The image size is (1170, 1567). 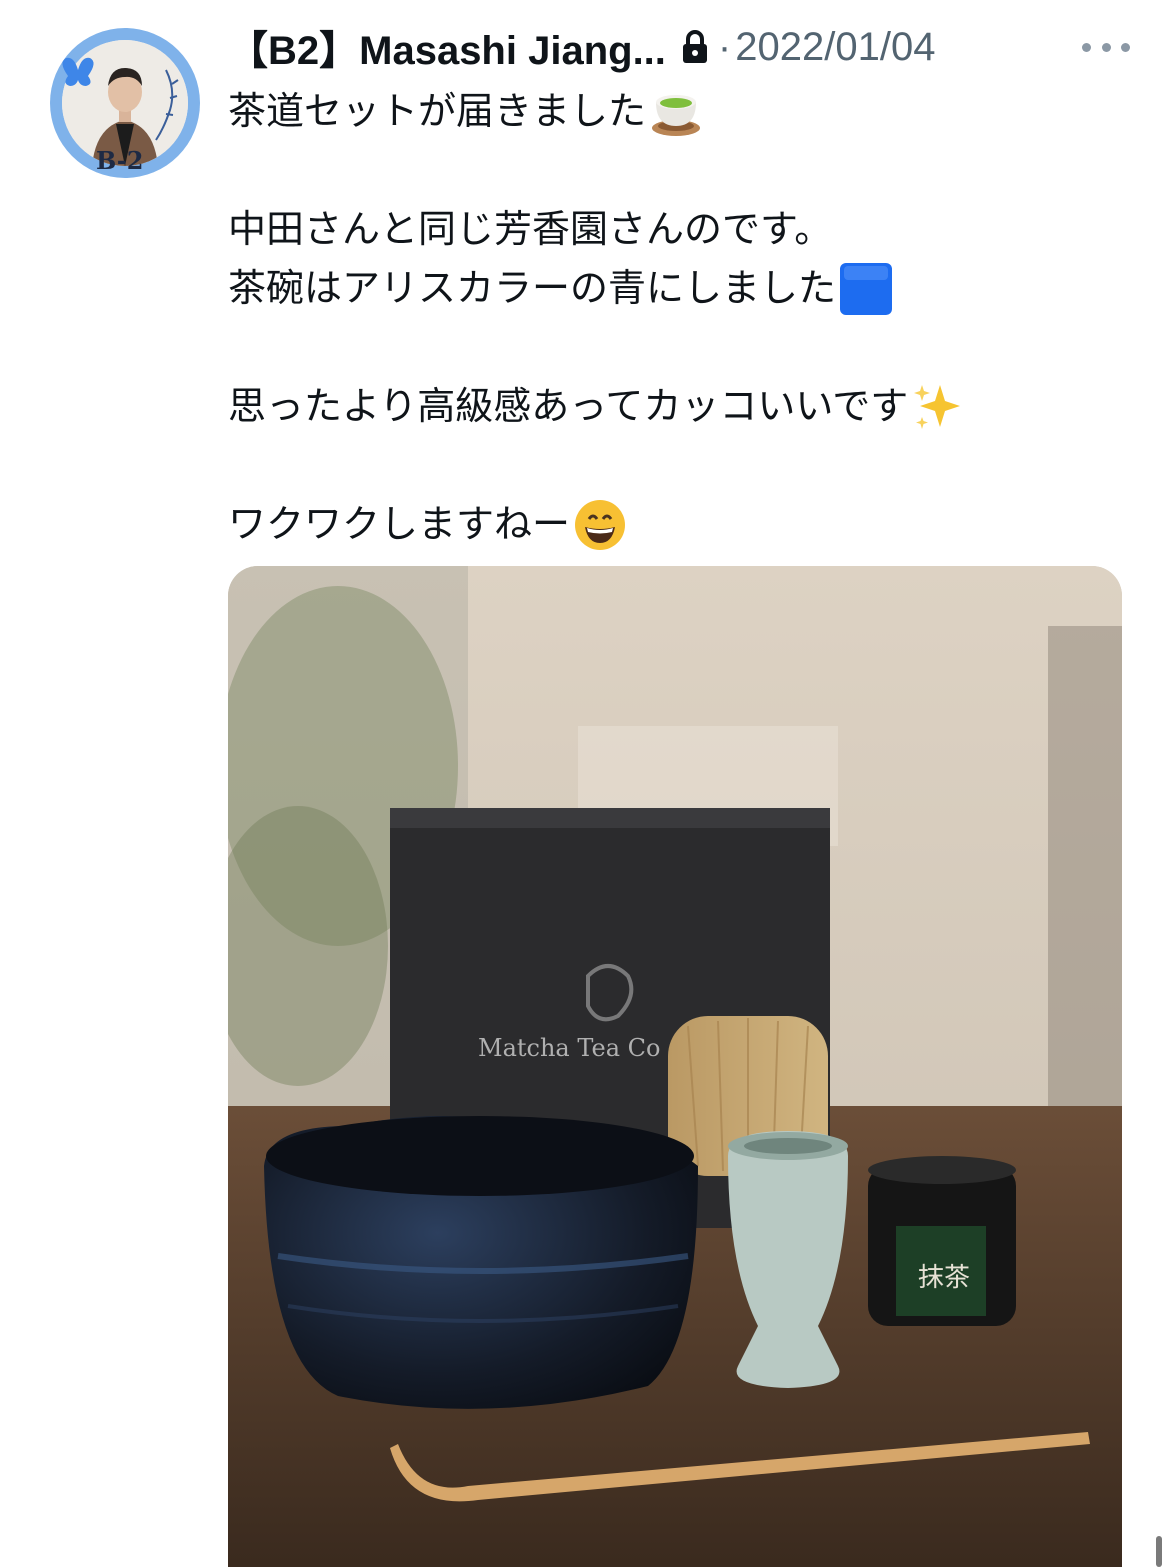 I want to click on tweet-header: 【B2】Masashi Jiang... · 2022/01/04, so click(x=679, y=47).